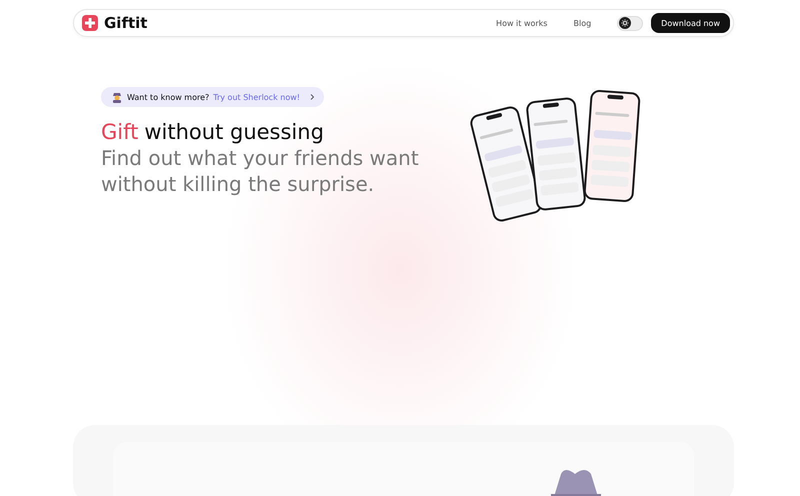 The image size is (800, 496). Describe the element at coordinates (690, 23) in the screenshot. I see `download-button: Download now` at that location.